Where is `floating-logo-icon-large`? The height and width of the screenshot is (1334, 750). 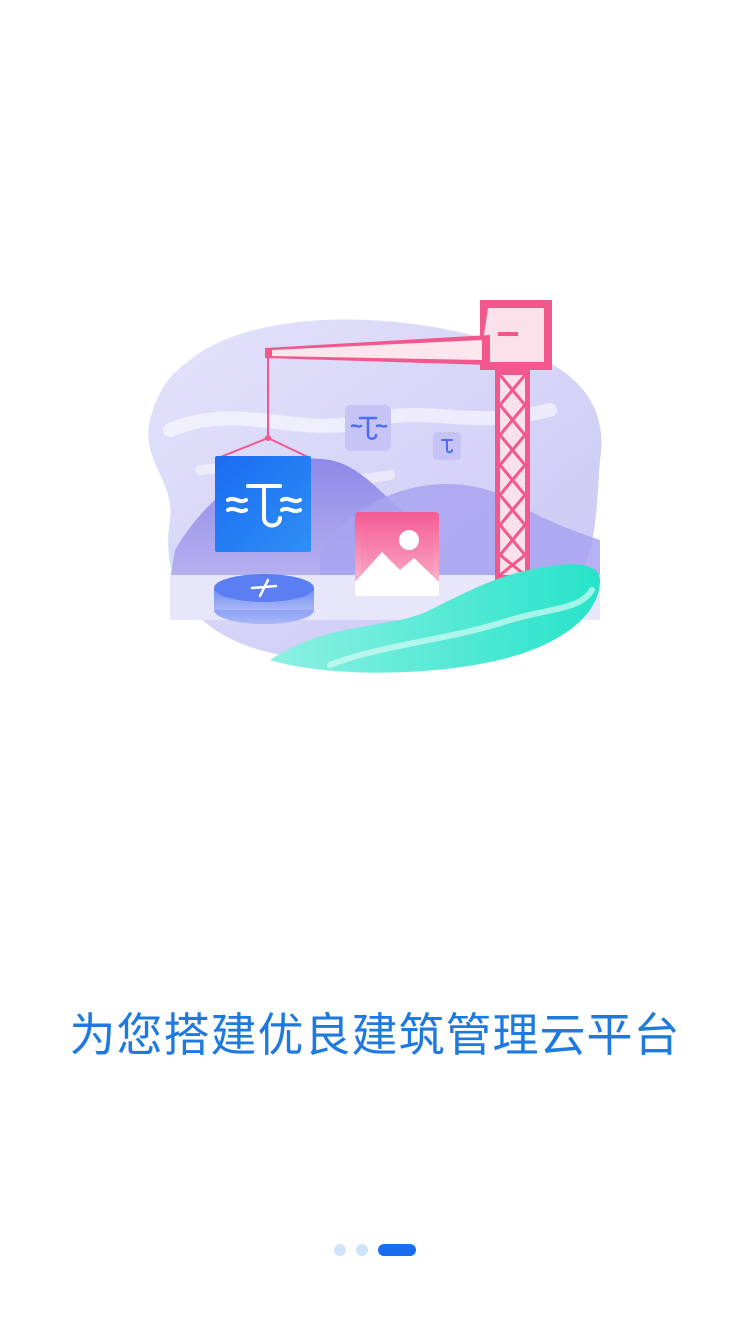 floating-logo-icon-large is located at coordinates (368, 428).